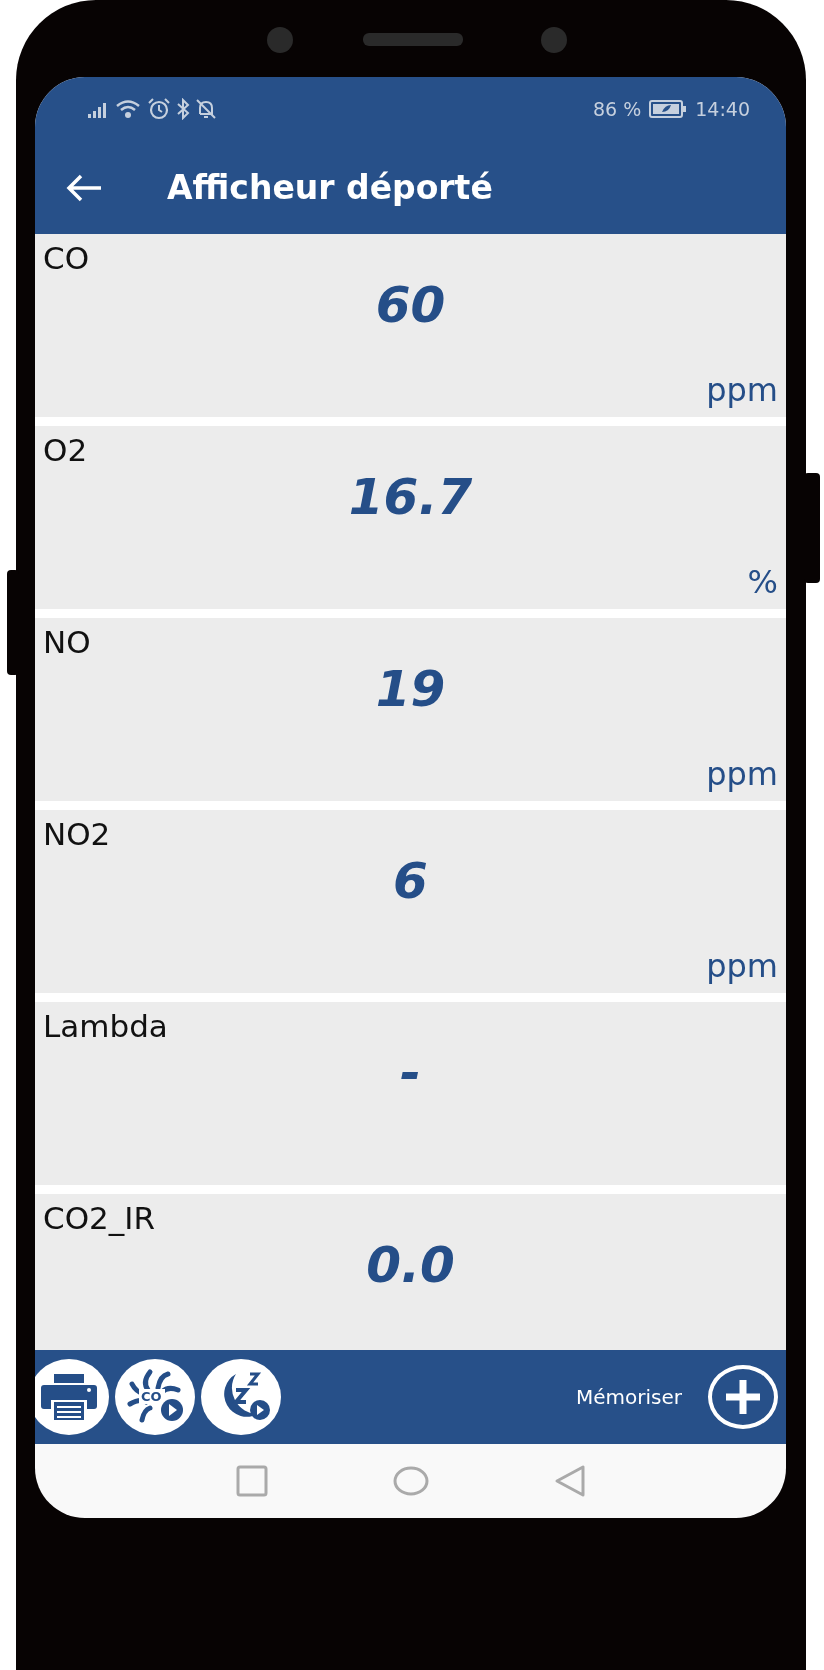  I want to click on plus-icon, so click(743, 1397).